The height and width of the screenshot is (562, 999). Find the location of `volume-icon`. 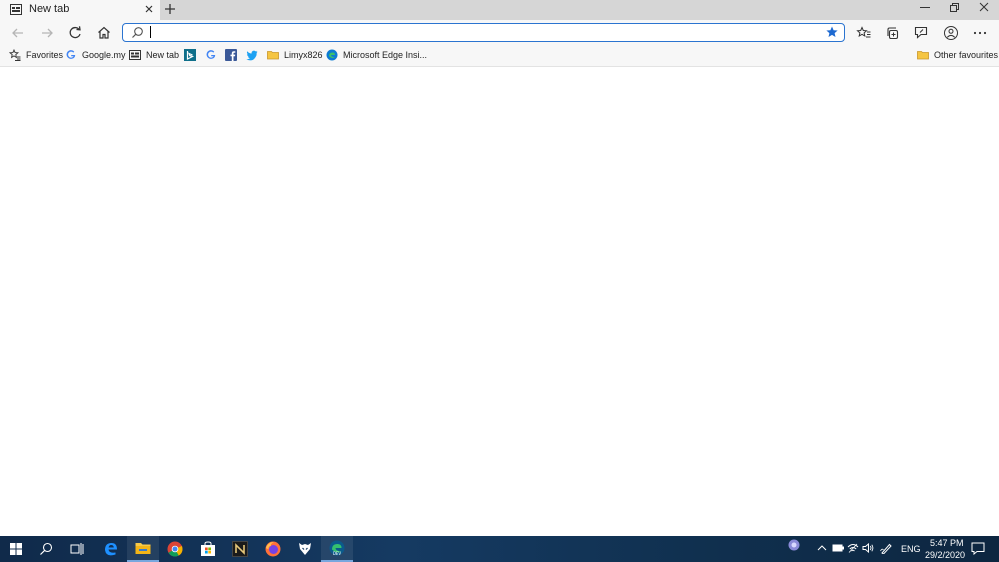

volume-icon is located at coordinates (868, 548).